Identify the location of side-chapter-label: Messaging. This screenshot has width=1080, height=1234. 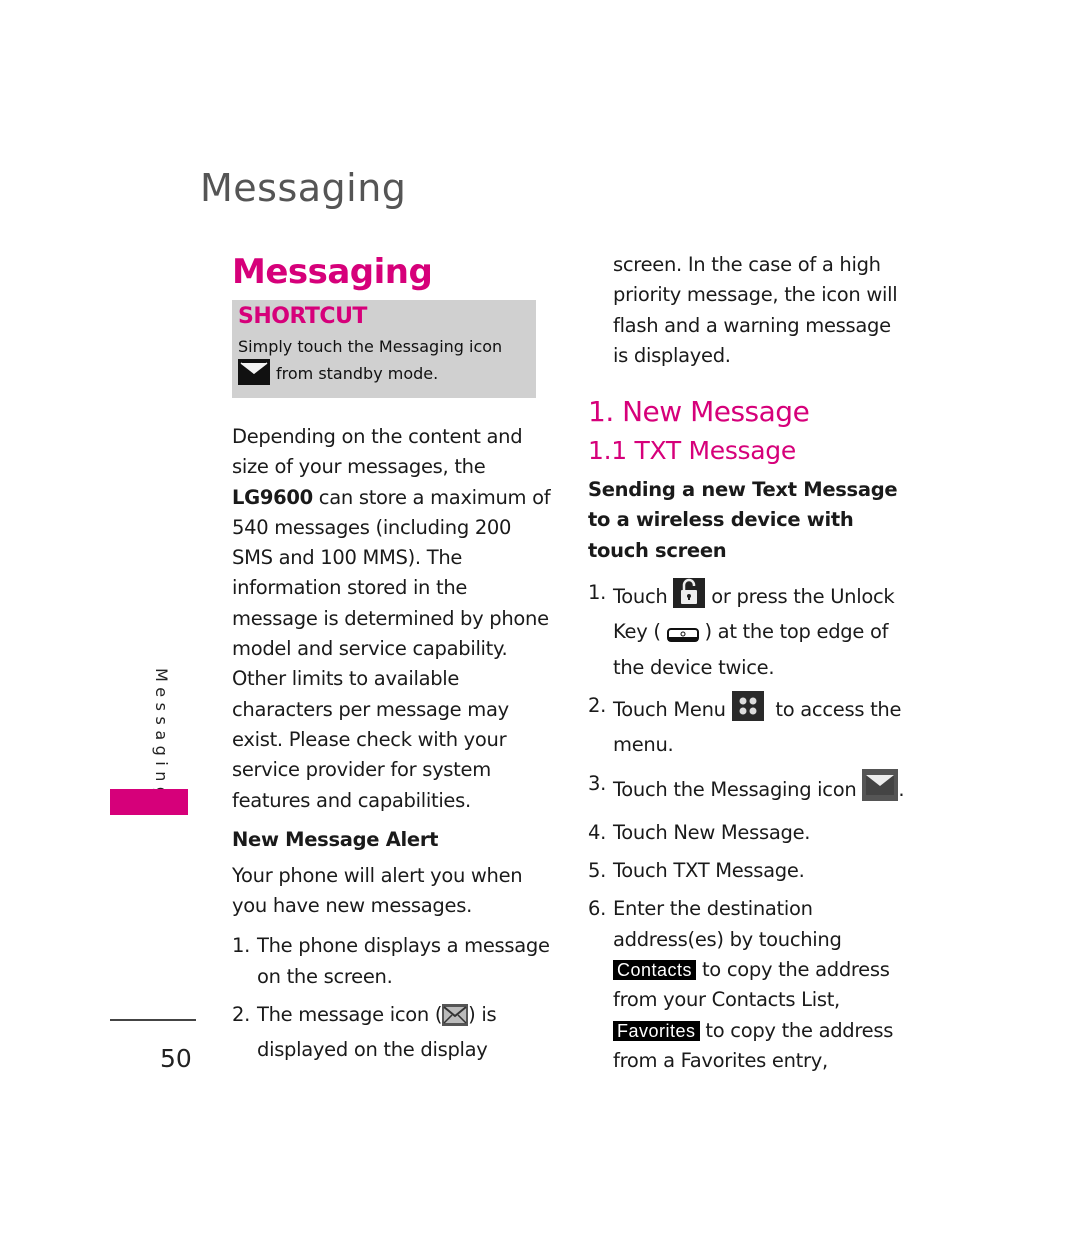
(161, 735).